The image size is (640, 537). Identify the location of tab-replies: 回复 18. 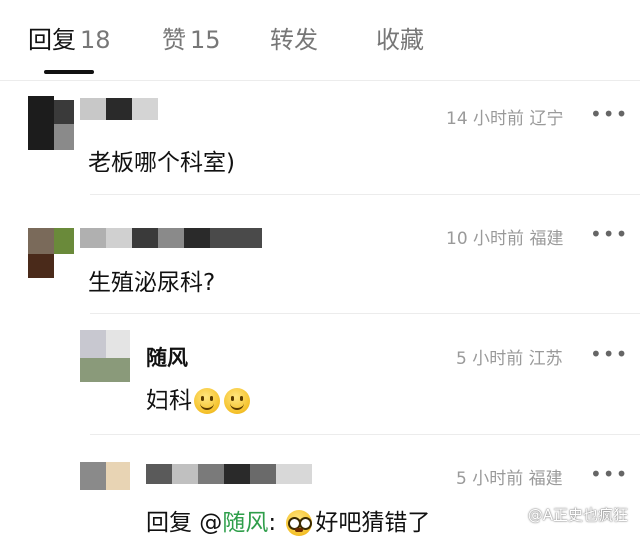
(69, 37).